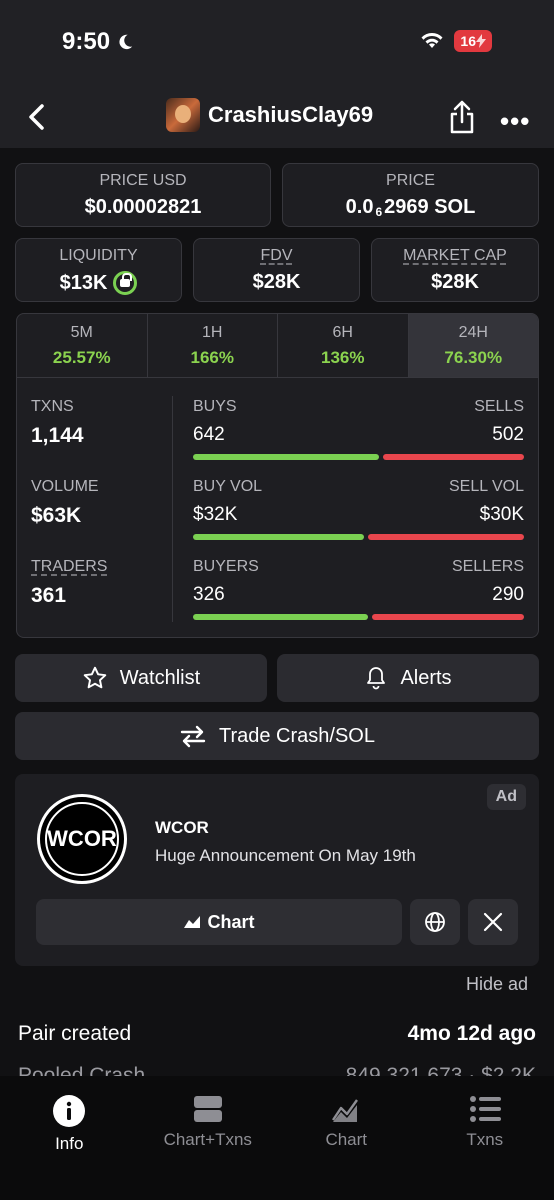  What do you see at coordinates (49, 595) in the screenshot?
I see `traders-value: 361` at bounding box center [49, 595].